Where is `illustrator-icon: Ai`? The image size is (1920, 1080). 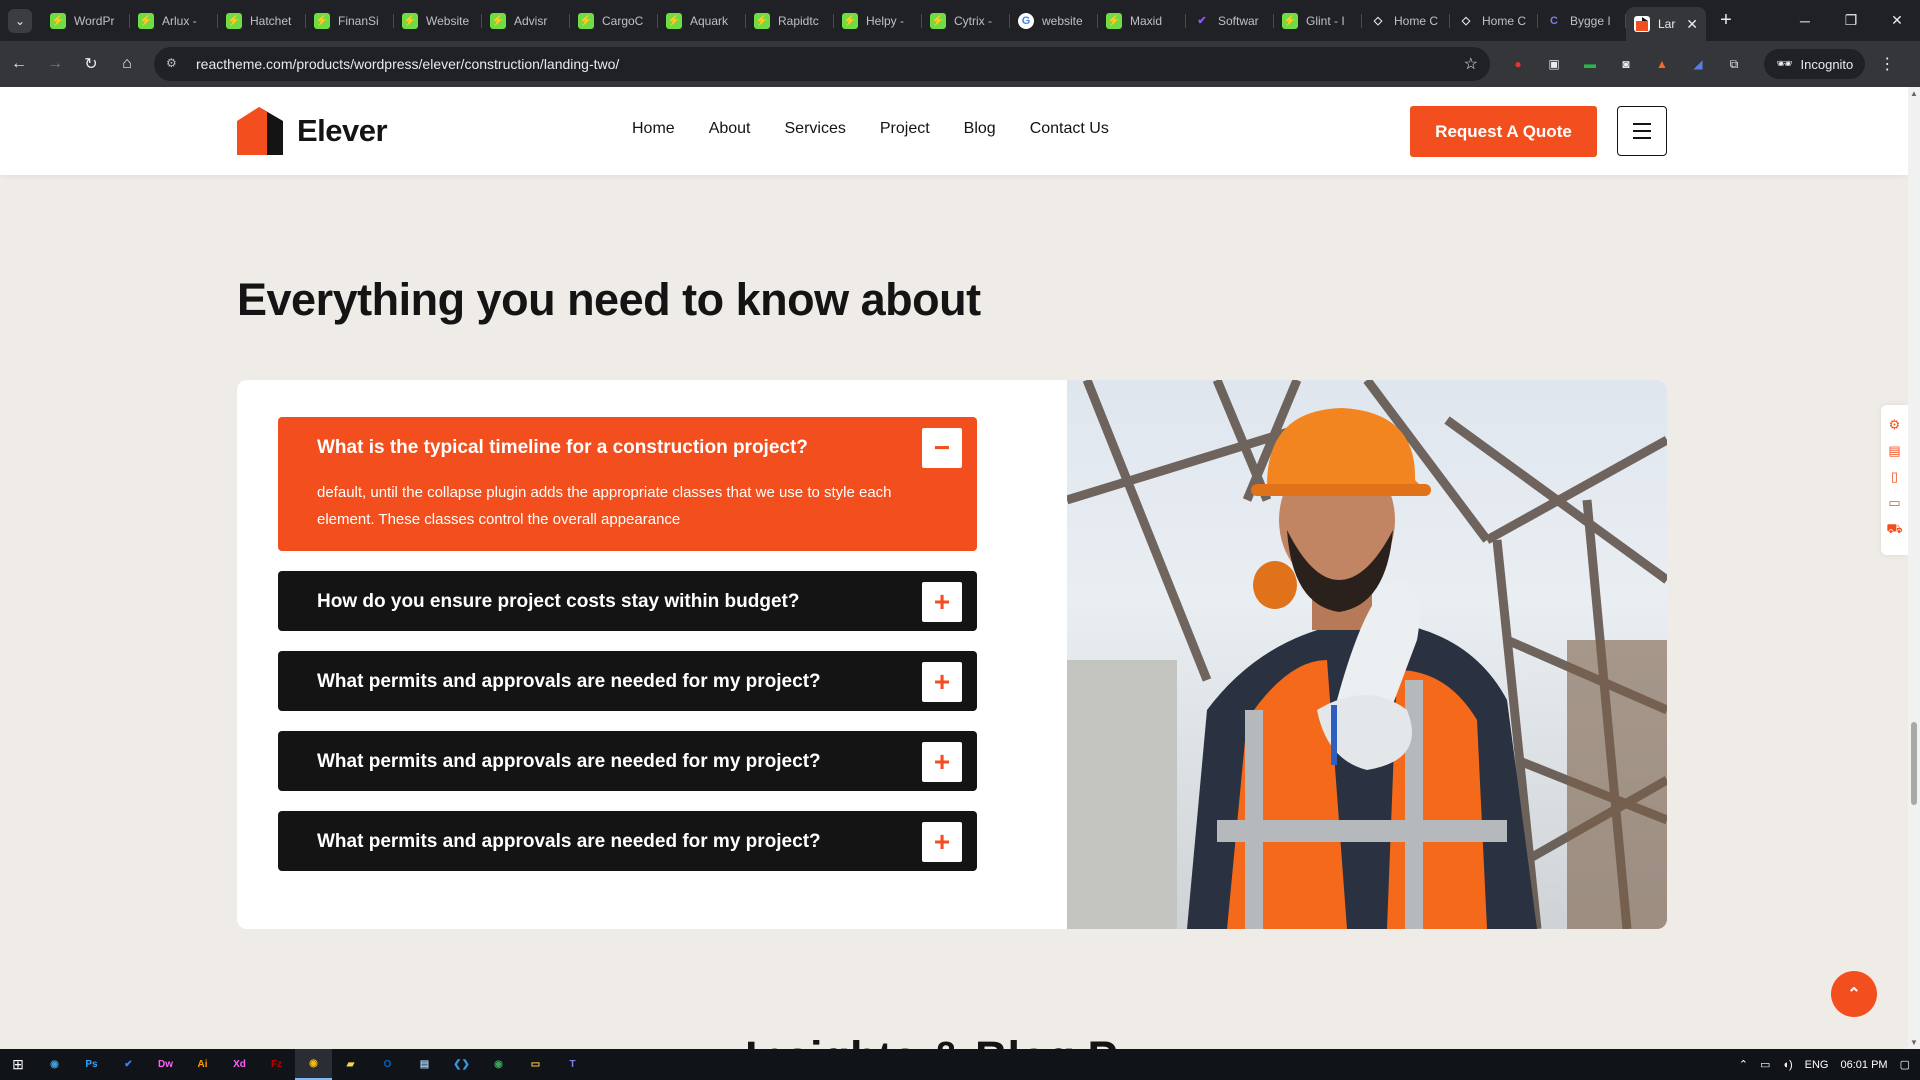 illustrator-icon: Ai is located at coordinates (202, 1064).